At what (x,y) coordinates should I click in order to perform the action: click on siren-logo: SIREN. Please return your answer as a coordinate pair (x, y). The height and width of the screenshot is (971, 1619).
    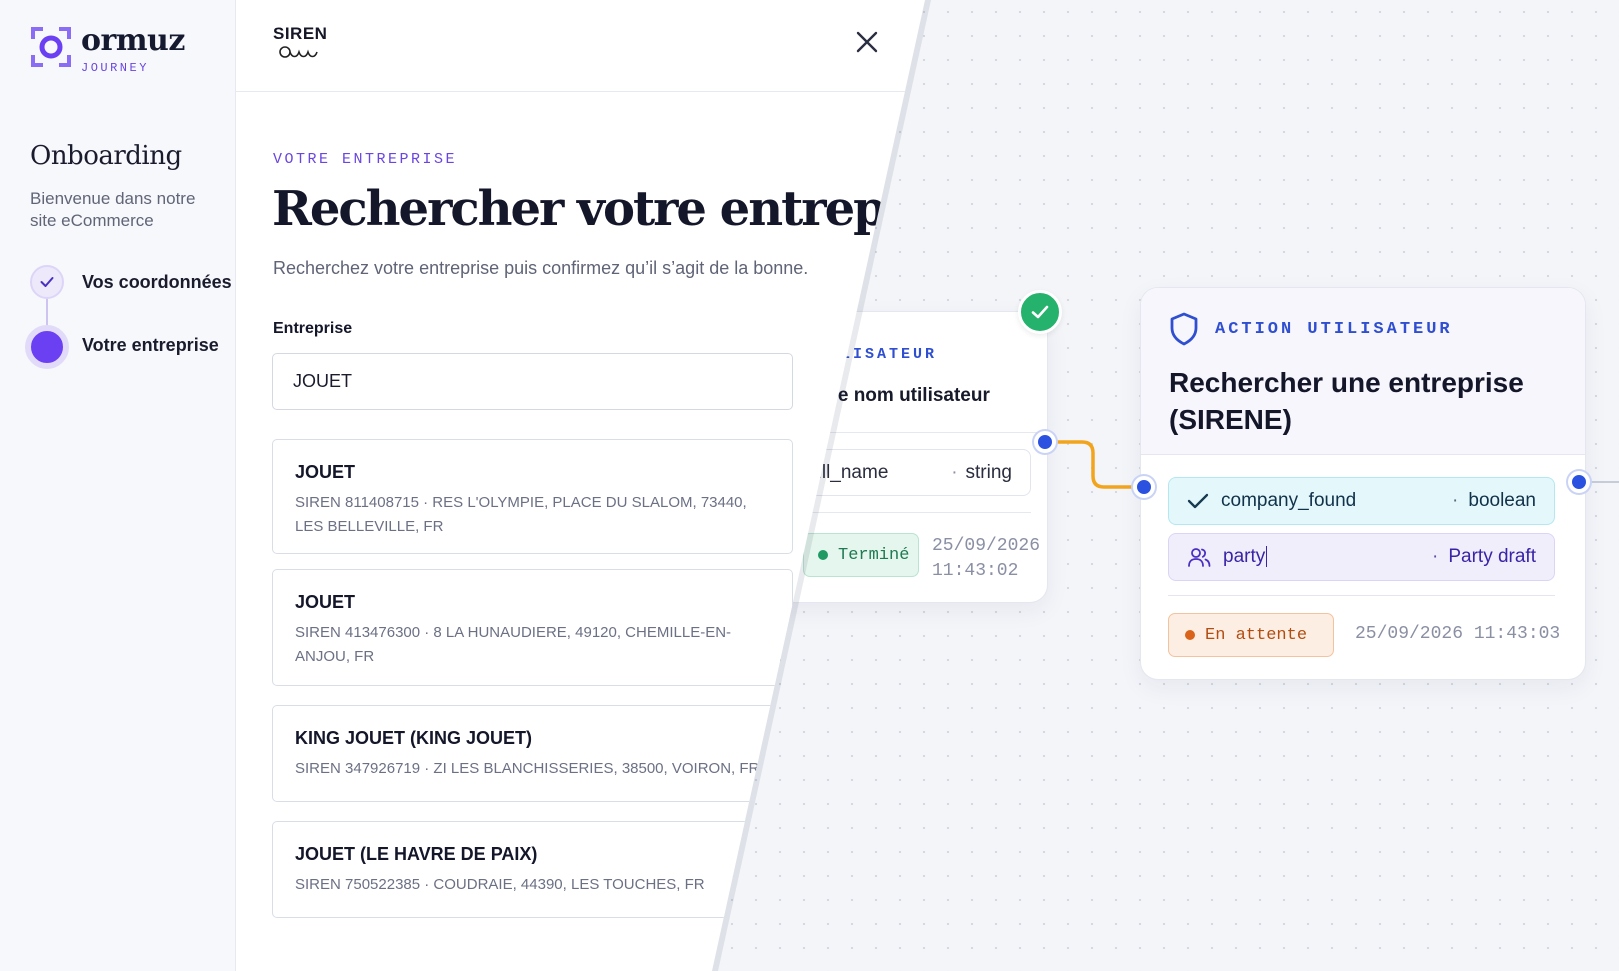
    Looking at the image, I should click on (300, 42).